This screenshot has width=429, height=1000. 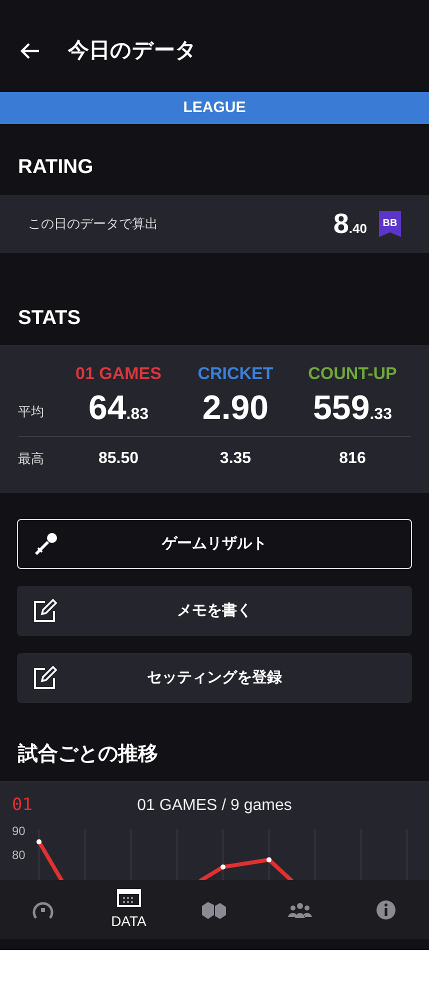 I want to click on rating-badge: BB, so click(x=390, y=224).